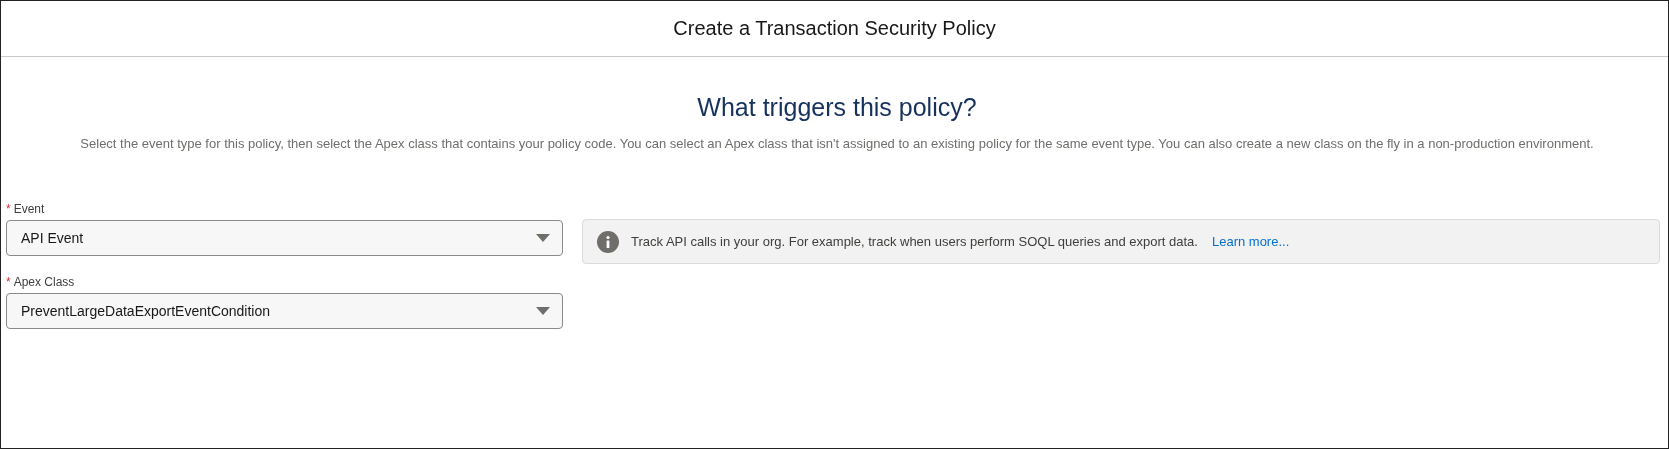 The width and height of the screenshot is (1669, 449). I want to click on select-field: API Event, so click(284, 238).